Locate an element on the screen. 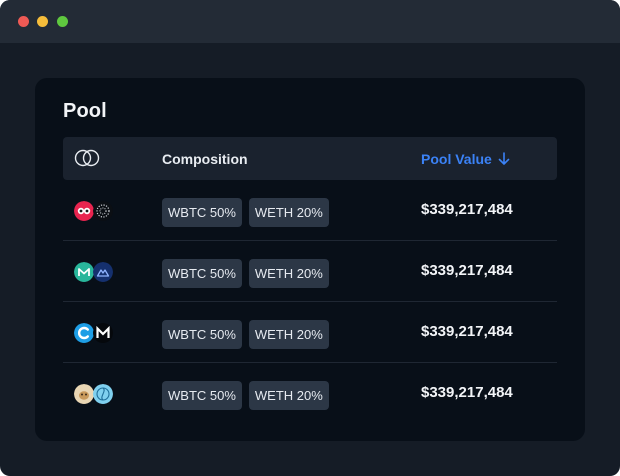 The width and height of the screenshot is (620, 476). pool-value-label: Pool Value is located at coordinates (456, 159).